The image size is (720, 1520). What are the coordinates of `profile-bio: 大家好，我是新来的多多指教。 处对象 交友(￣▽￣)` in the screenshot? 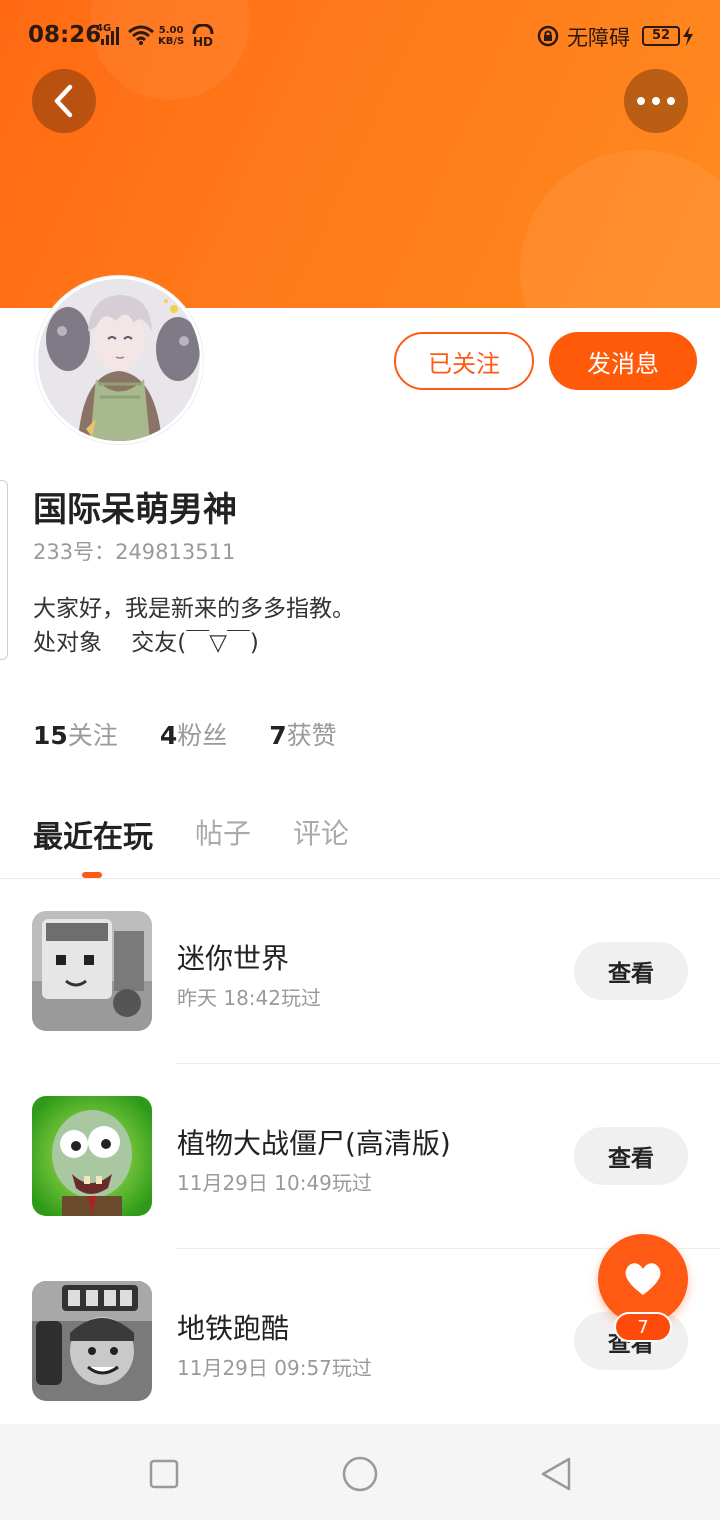 It's located at (194, 626).